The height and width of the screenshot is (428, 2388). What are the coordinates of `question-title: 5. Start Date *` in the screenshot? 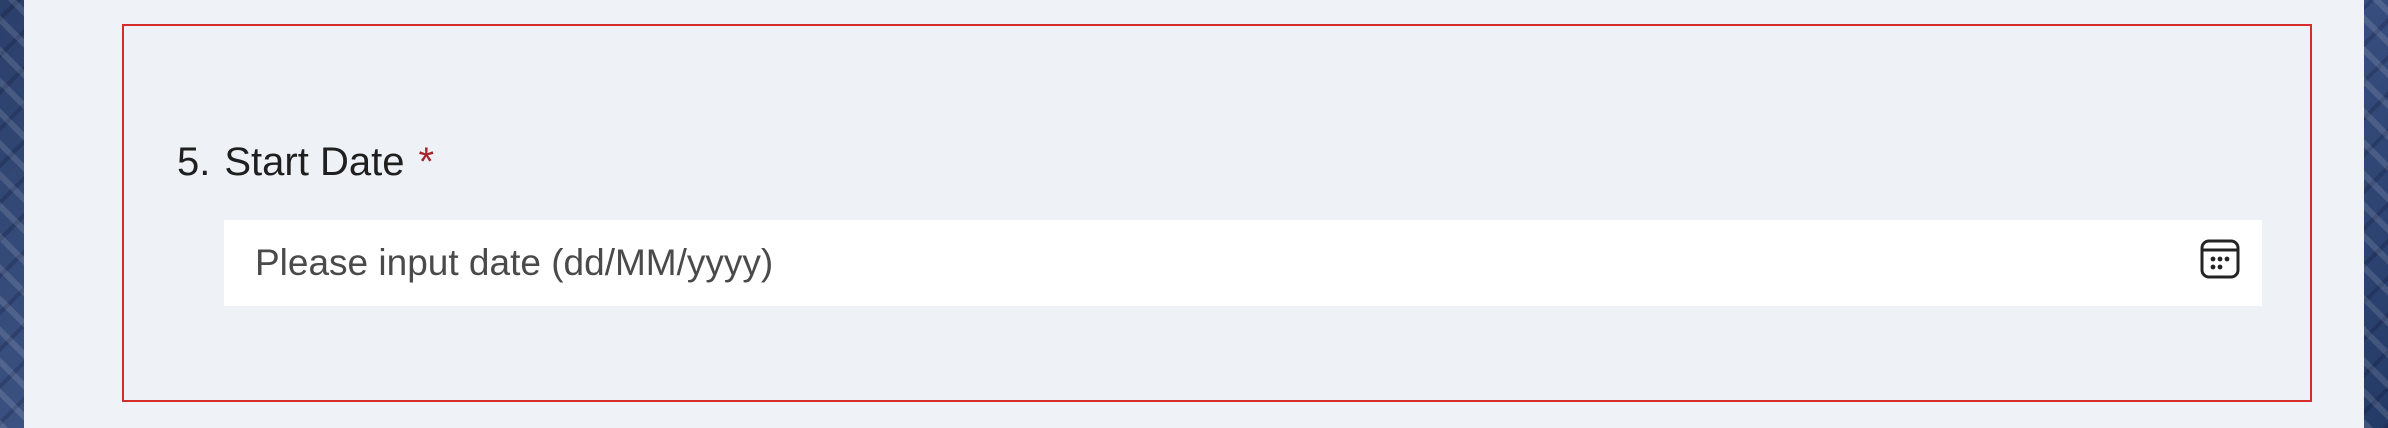 It's located at (305, 162).